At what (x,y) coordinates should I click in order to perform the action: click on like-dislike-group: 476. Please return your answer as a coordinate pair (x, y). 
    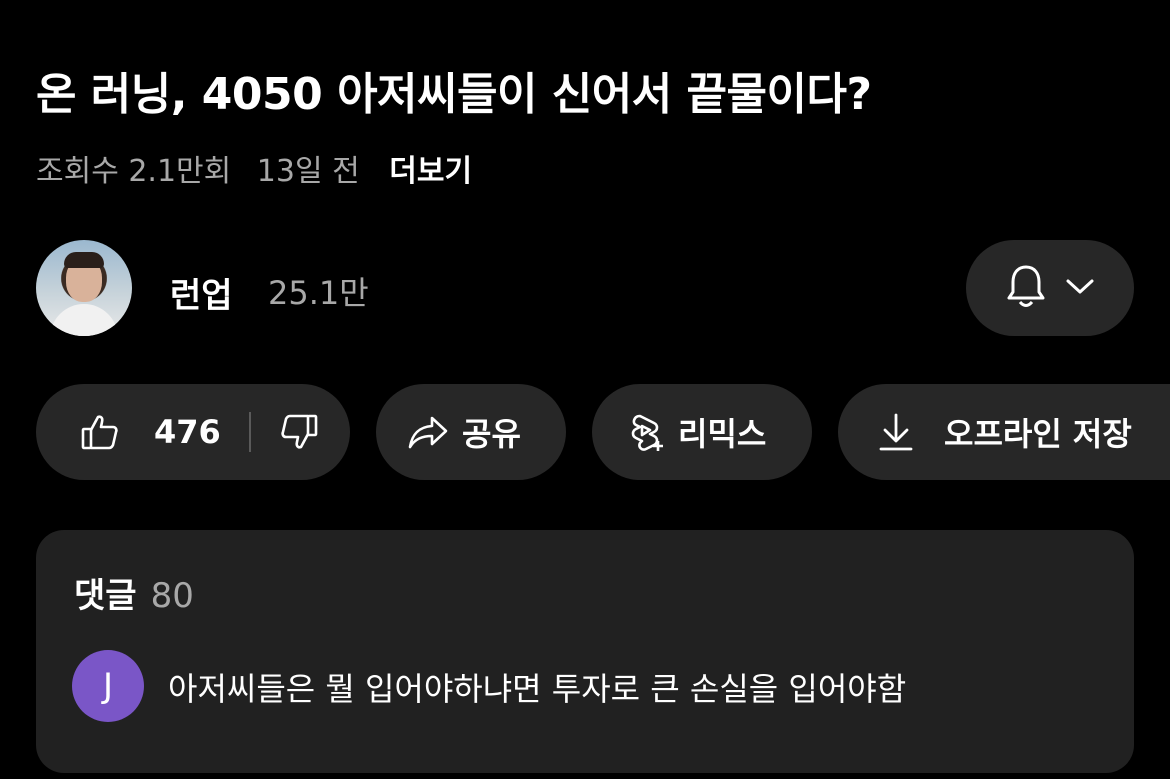
    Looking at the image, I should click on (193, 432).